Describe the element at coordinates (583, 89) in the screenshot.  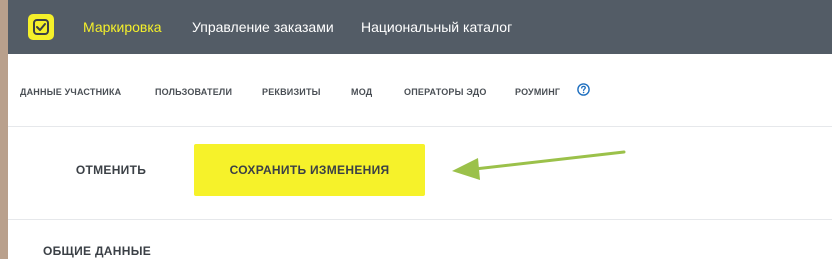
I see `question-circle-icon` at that location.